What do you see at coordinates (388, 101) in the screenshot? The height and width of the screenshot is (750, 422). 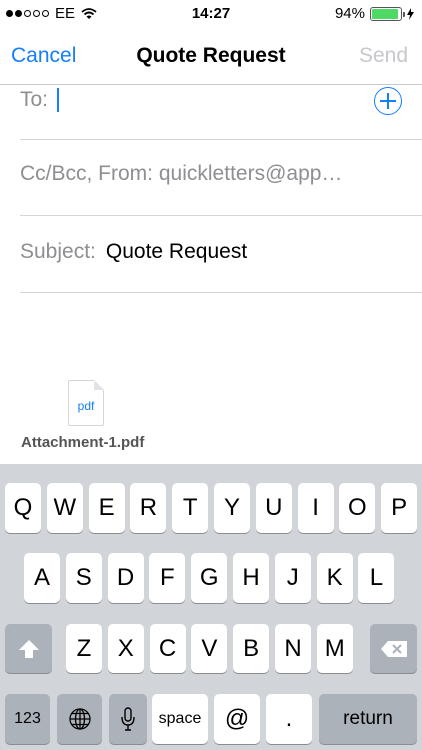 I see `add-contact-icon` at bounding box center [388, 101].